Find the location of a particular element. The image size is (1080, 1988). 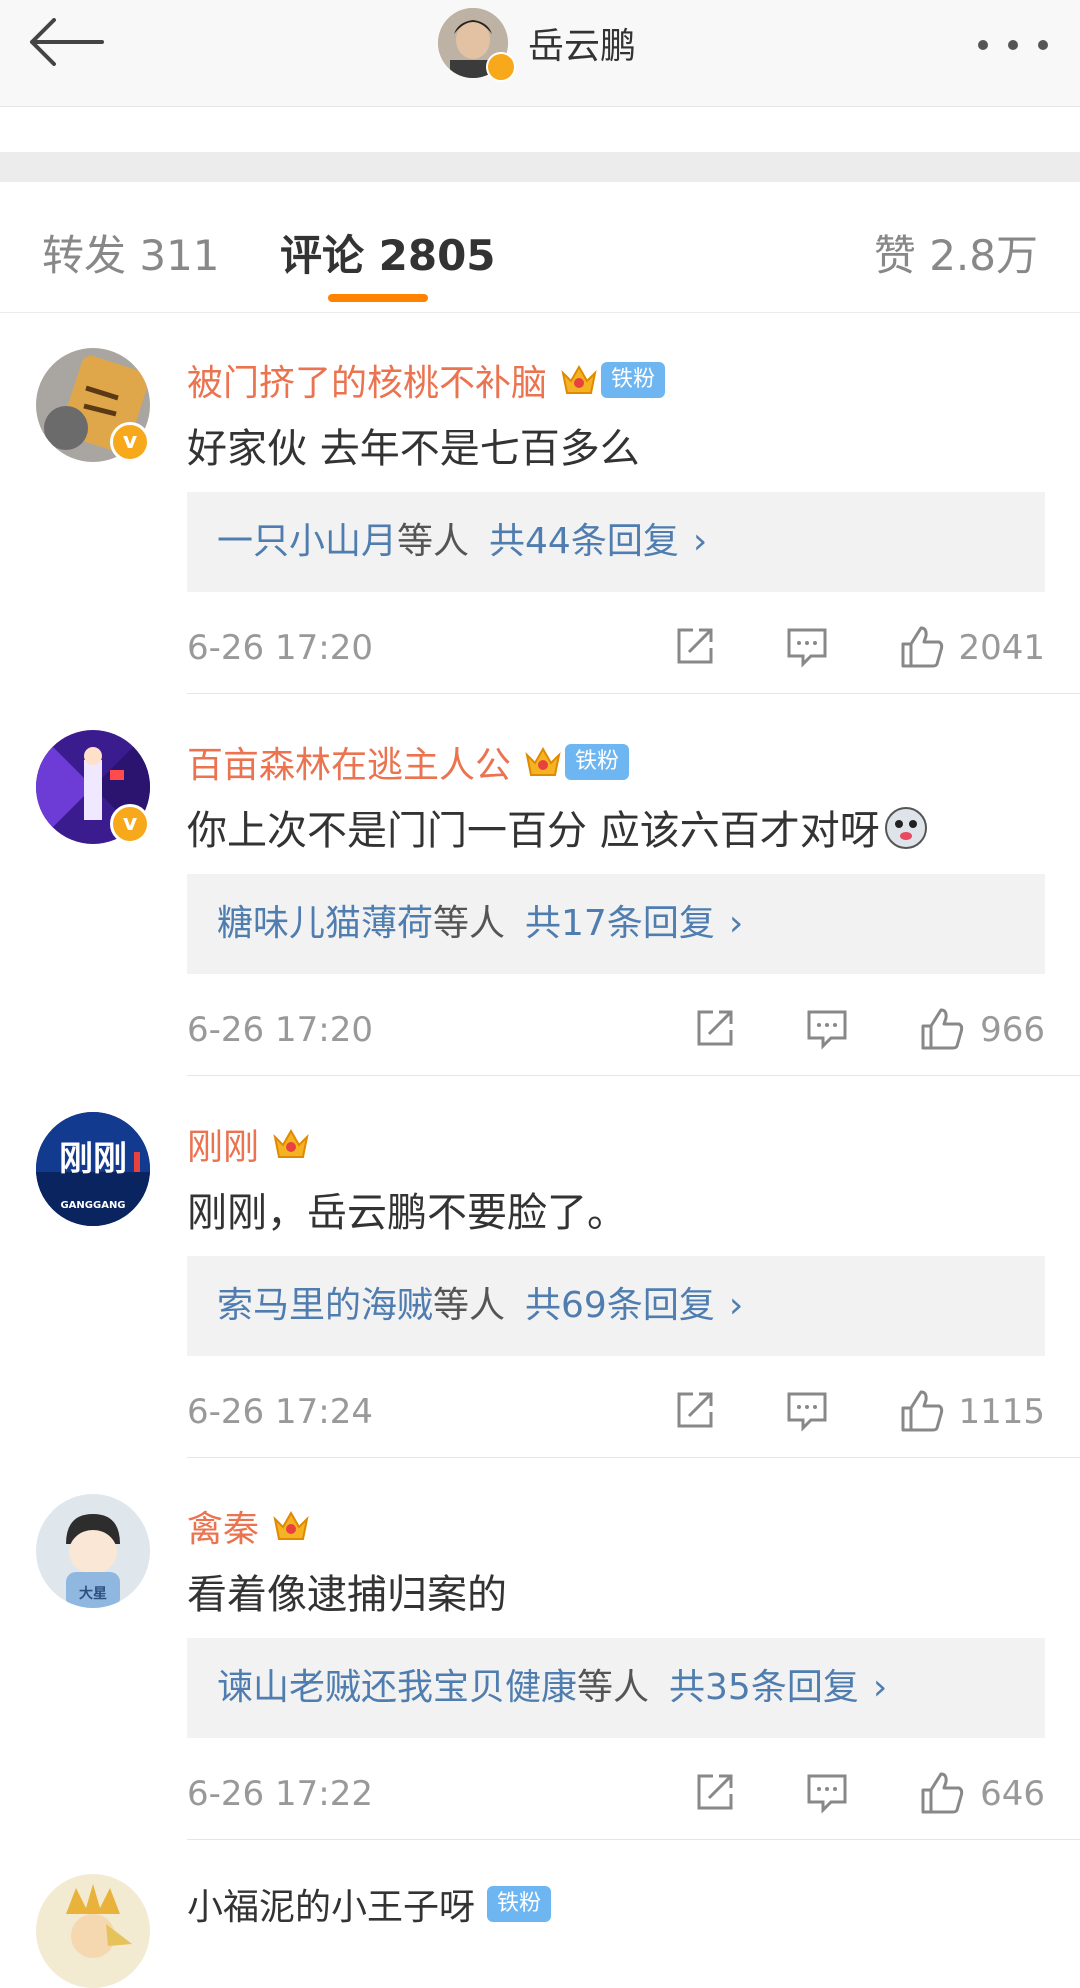

replies-link: 糖味儿猫薄荷等人 共17条回复 › is located at coordinates (616, 924).